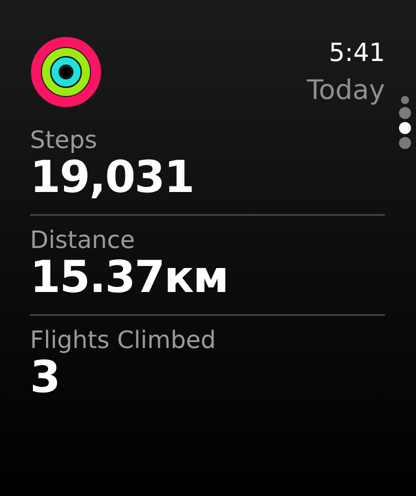  I want to click on activity-rings-icon, so click(66, 72).